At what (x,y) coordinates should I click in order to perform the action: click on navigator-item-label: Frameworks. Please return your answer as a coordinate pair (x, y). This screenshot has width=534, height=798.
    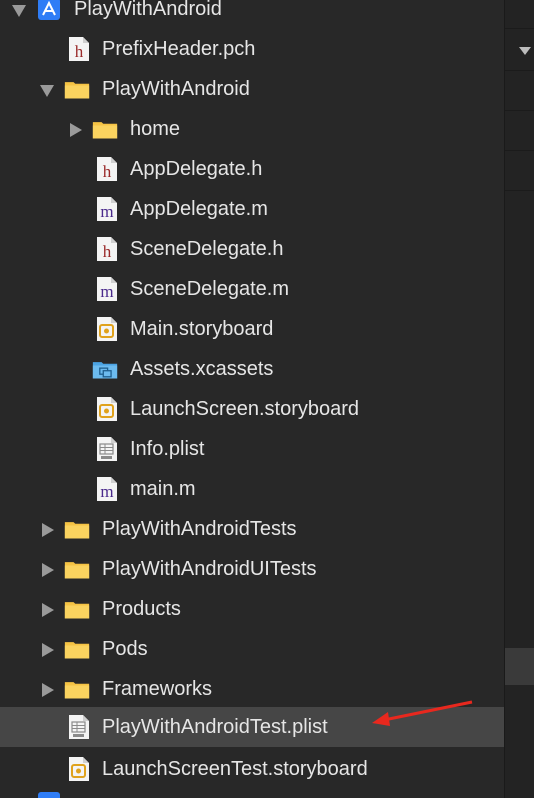
    Looking at the image, I should click on (157, 689).